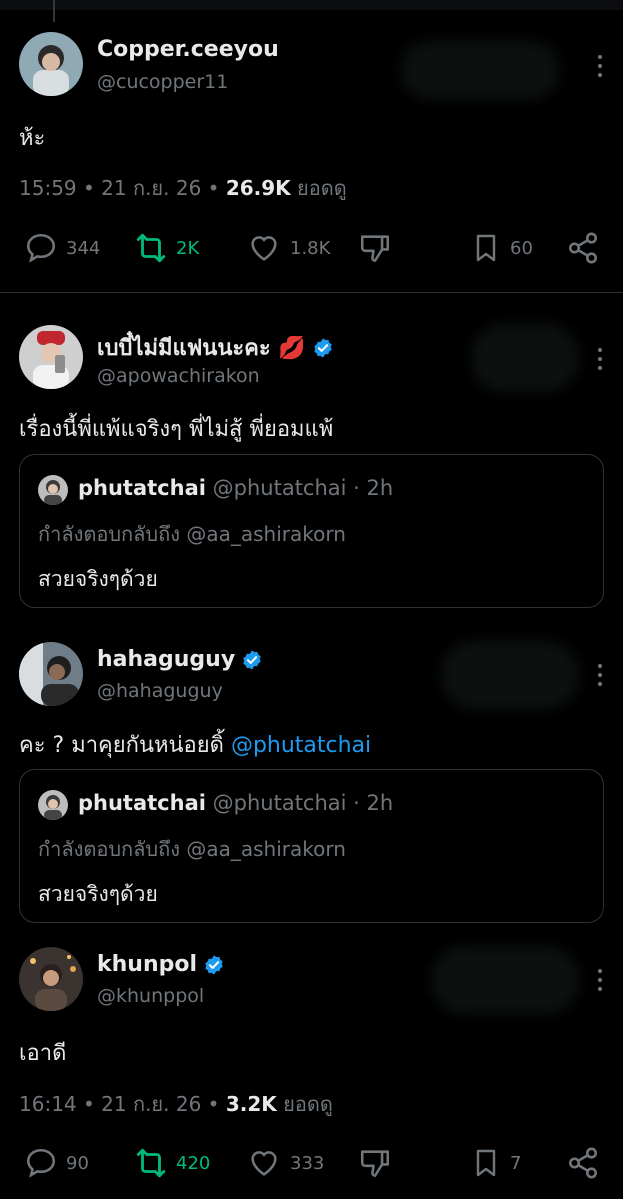 Image resolution: width=623 pixels, height=1199 pixels. What do you see at coordinates (501, 248) in the screenshot?
I see `bookmark-button: 60` at bounding box center [501, 248].